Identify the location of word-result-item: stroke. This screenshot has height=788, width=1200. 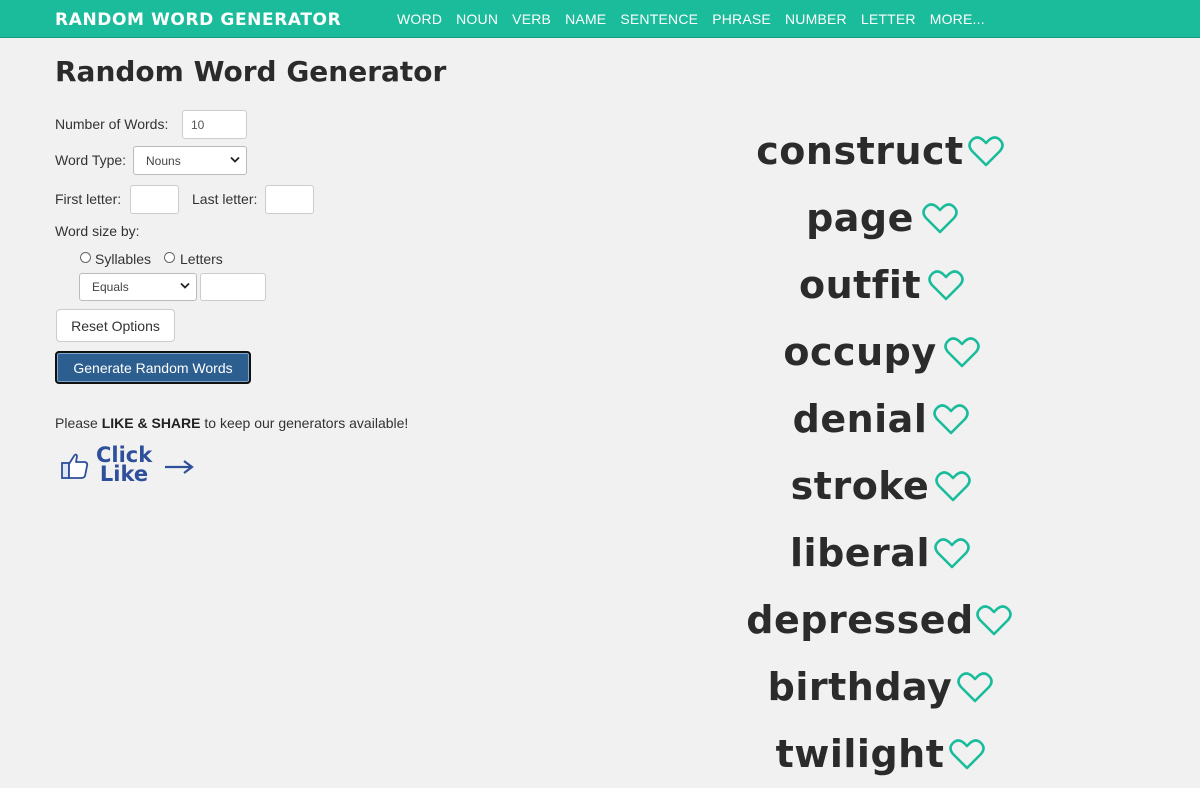
(860, 486).